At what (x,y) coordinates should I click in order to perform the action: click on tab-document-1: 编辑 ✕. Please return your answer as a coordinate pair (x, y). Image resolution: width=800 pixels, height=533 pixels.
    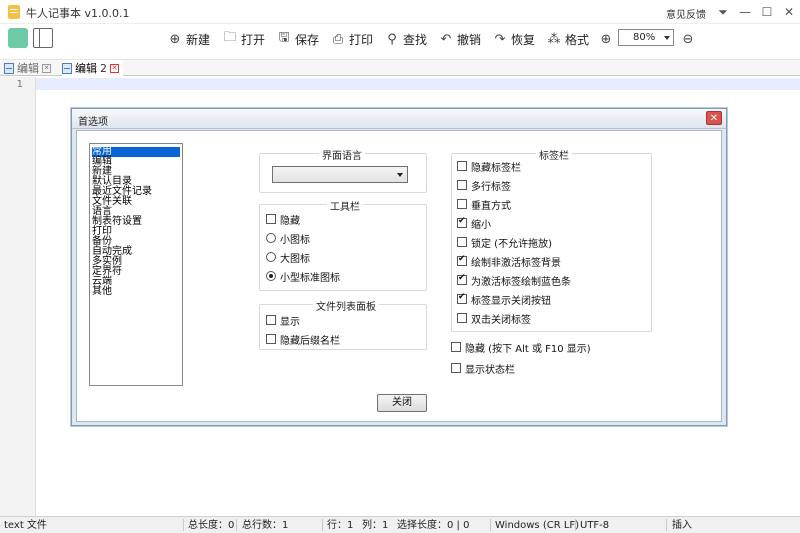
    Looking at the image, I should click on (27, 68).